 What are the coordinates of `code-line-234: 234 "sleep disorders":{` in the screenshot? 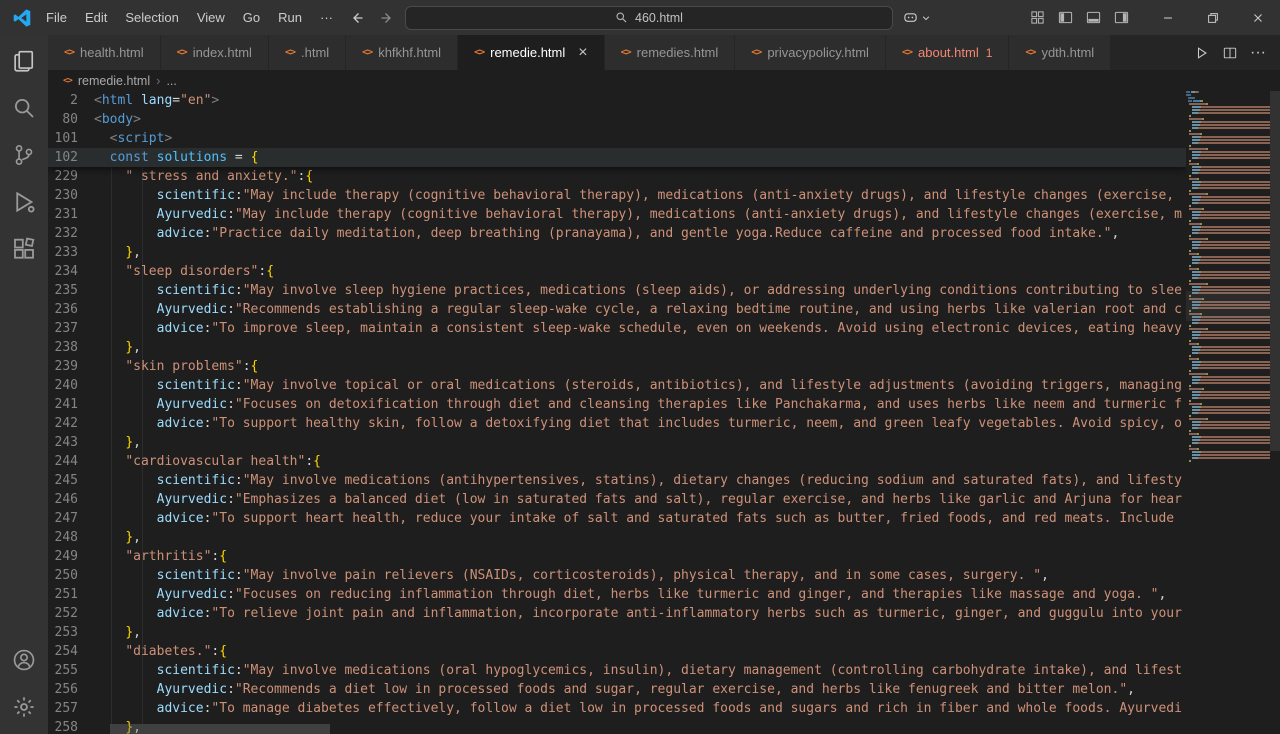 It's located at (617, 271).